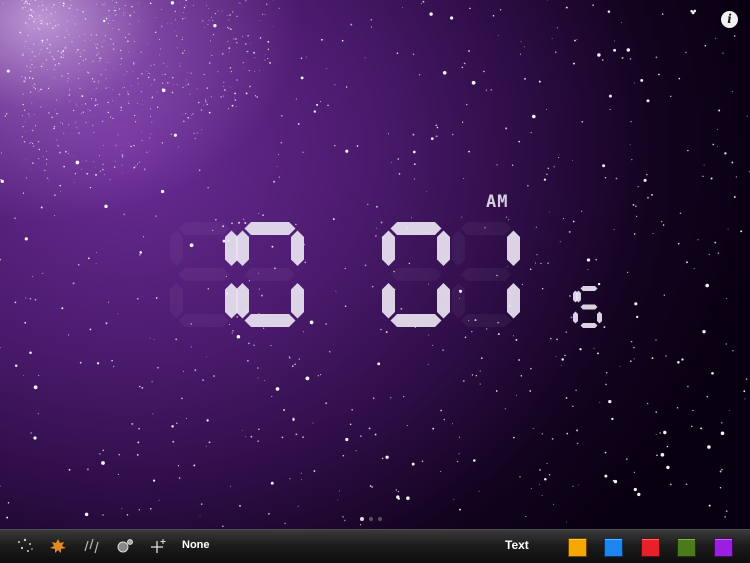  What do you see at coordinates (577, 547) in the screenshot?
I see `color-swatch-orange` at bounding box center [577, 547].